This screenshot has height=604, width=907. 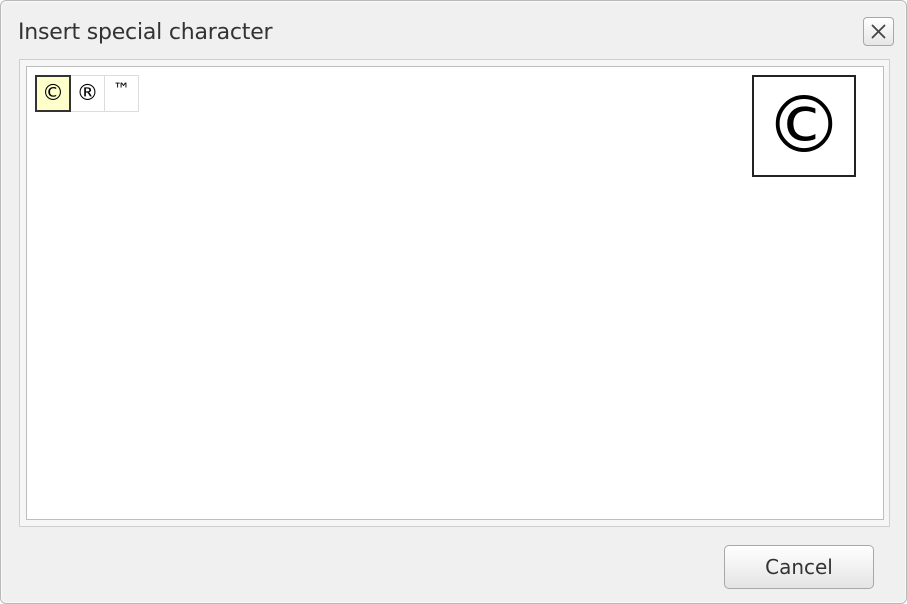 What do you see at coordinates (53, 93) in the screenshot?
I see `char-cell-copyright: ©` at bounding box center [53, 93].